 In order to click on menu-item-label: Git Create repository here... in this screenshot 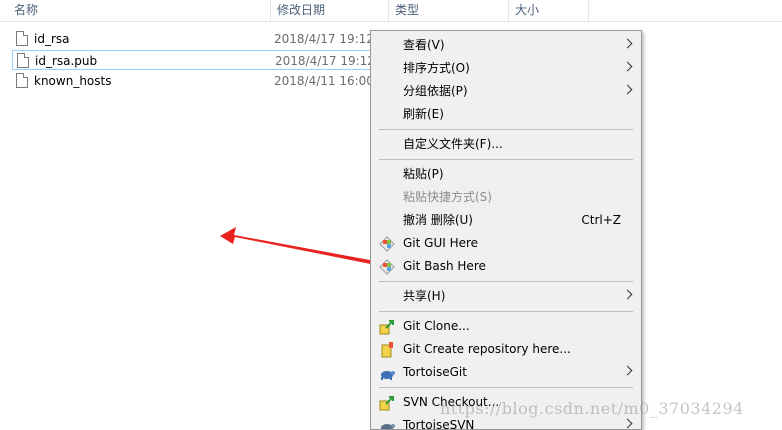, I will do `click(487, 349)`.